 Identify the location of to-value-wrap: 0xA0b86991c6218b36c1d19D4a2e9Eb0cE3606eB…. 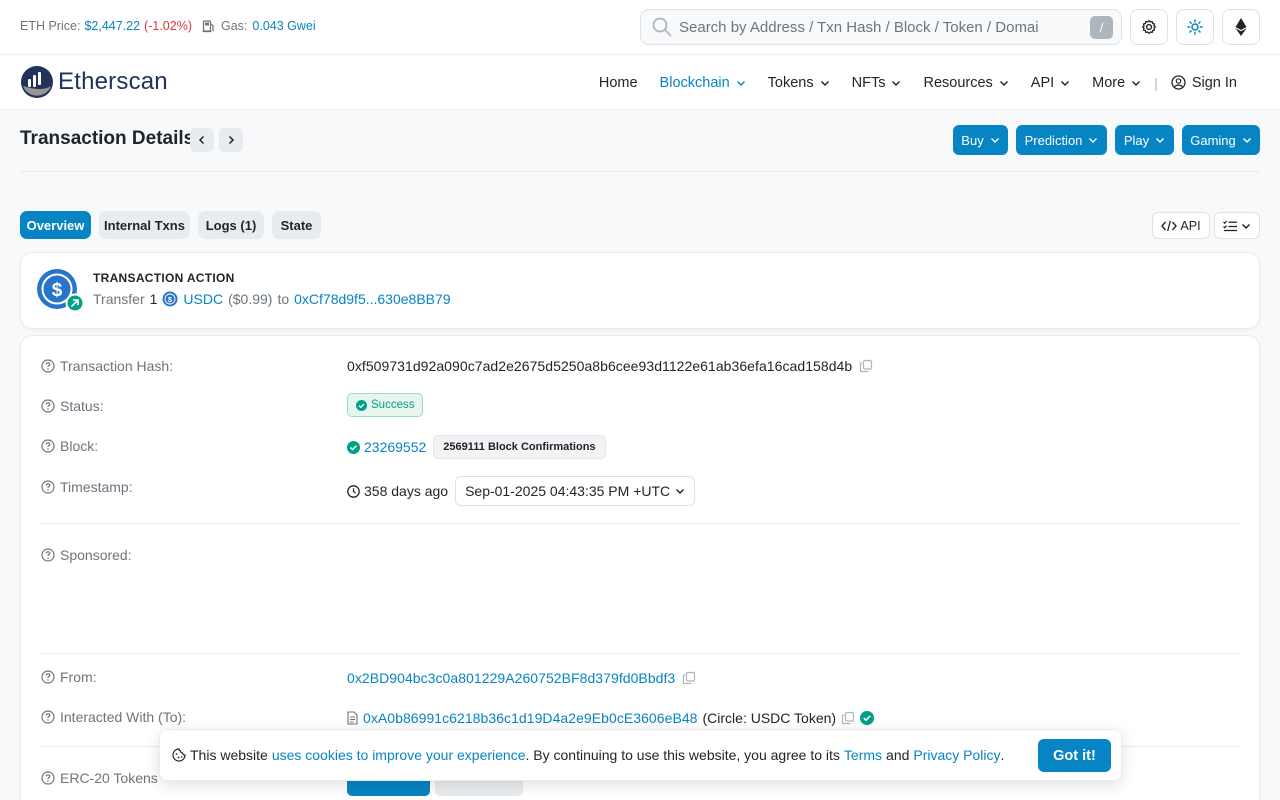
(611, 718).